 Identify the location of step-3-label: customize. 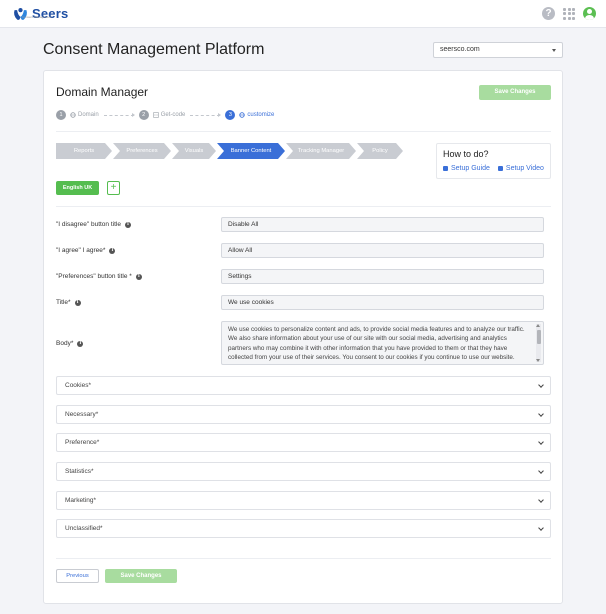
(260, 115).